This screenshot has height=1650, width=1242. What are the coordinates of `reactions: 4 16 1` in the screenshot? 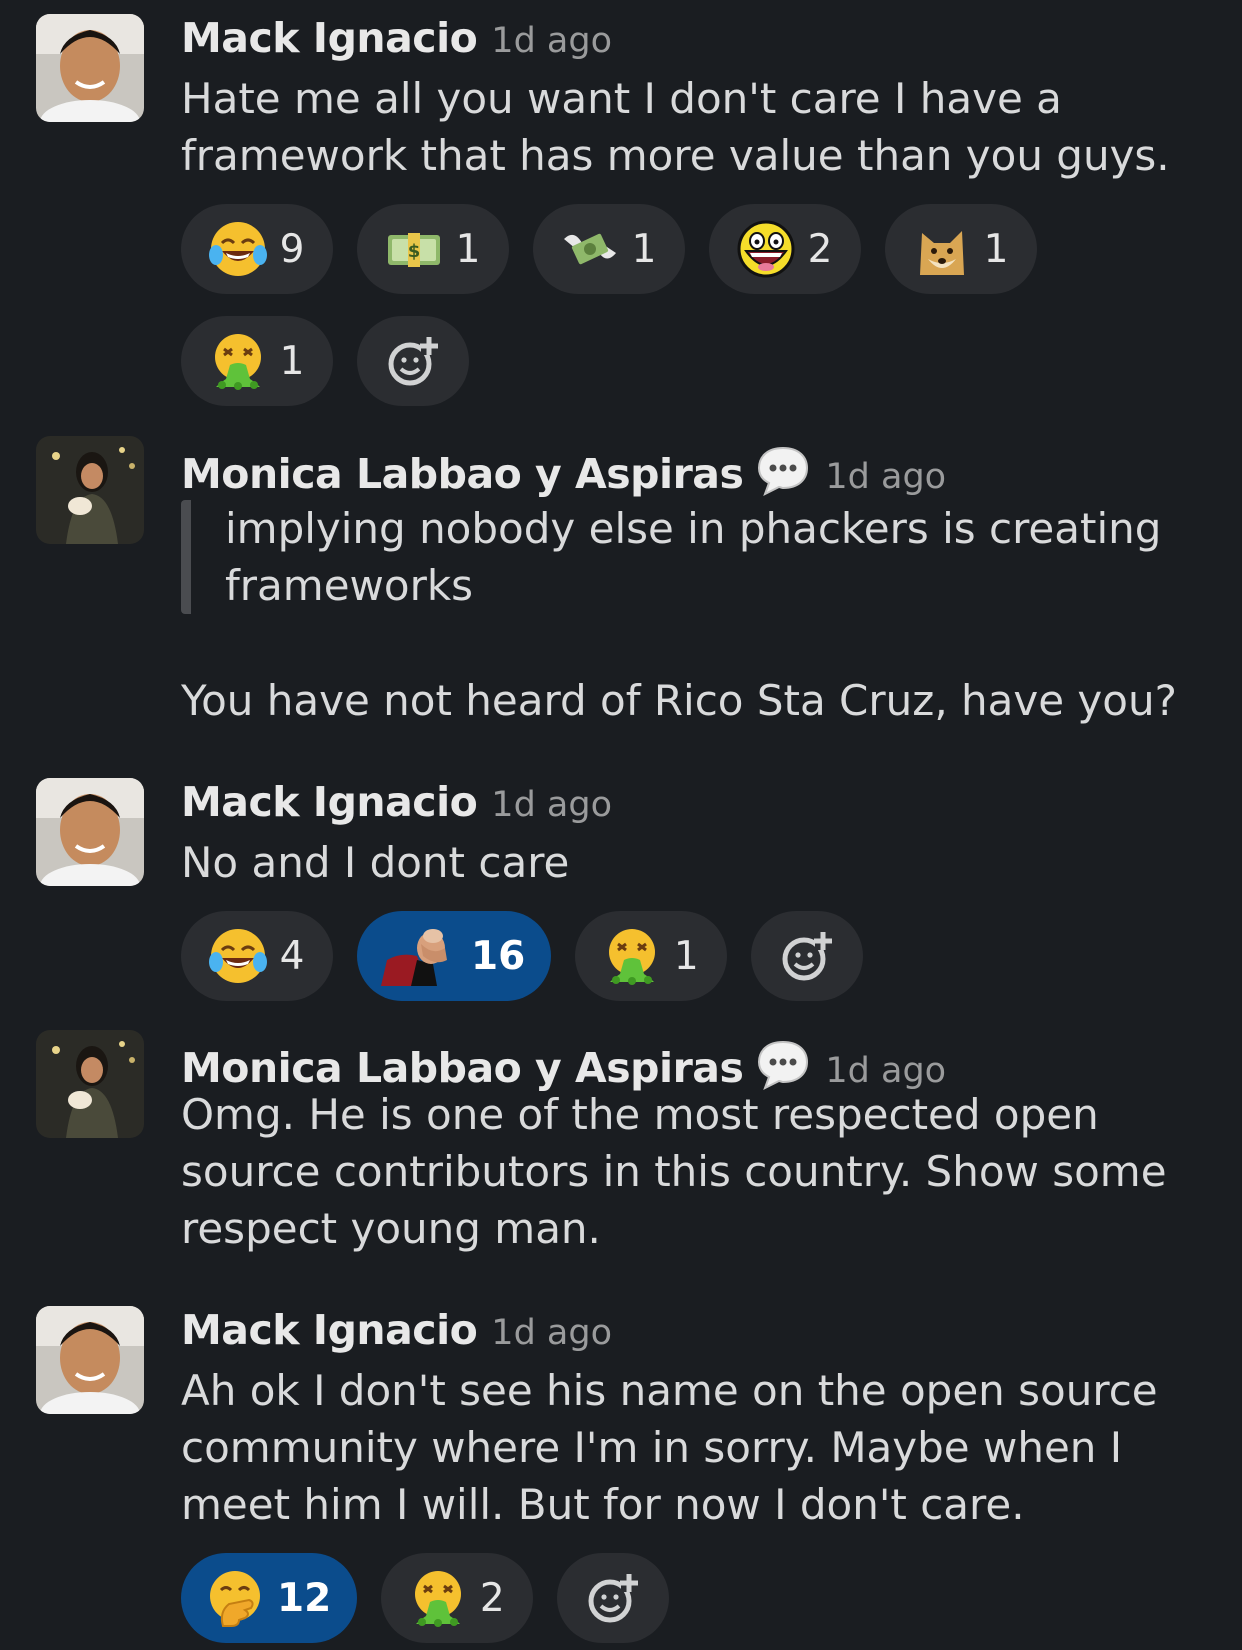 It's located at (631, 956).